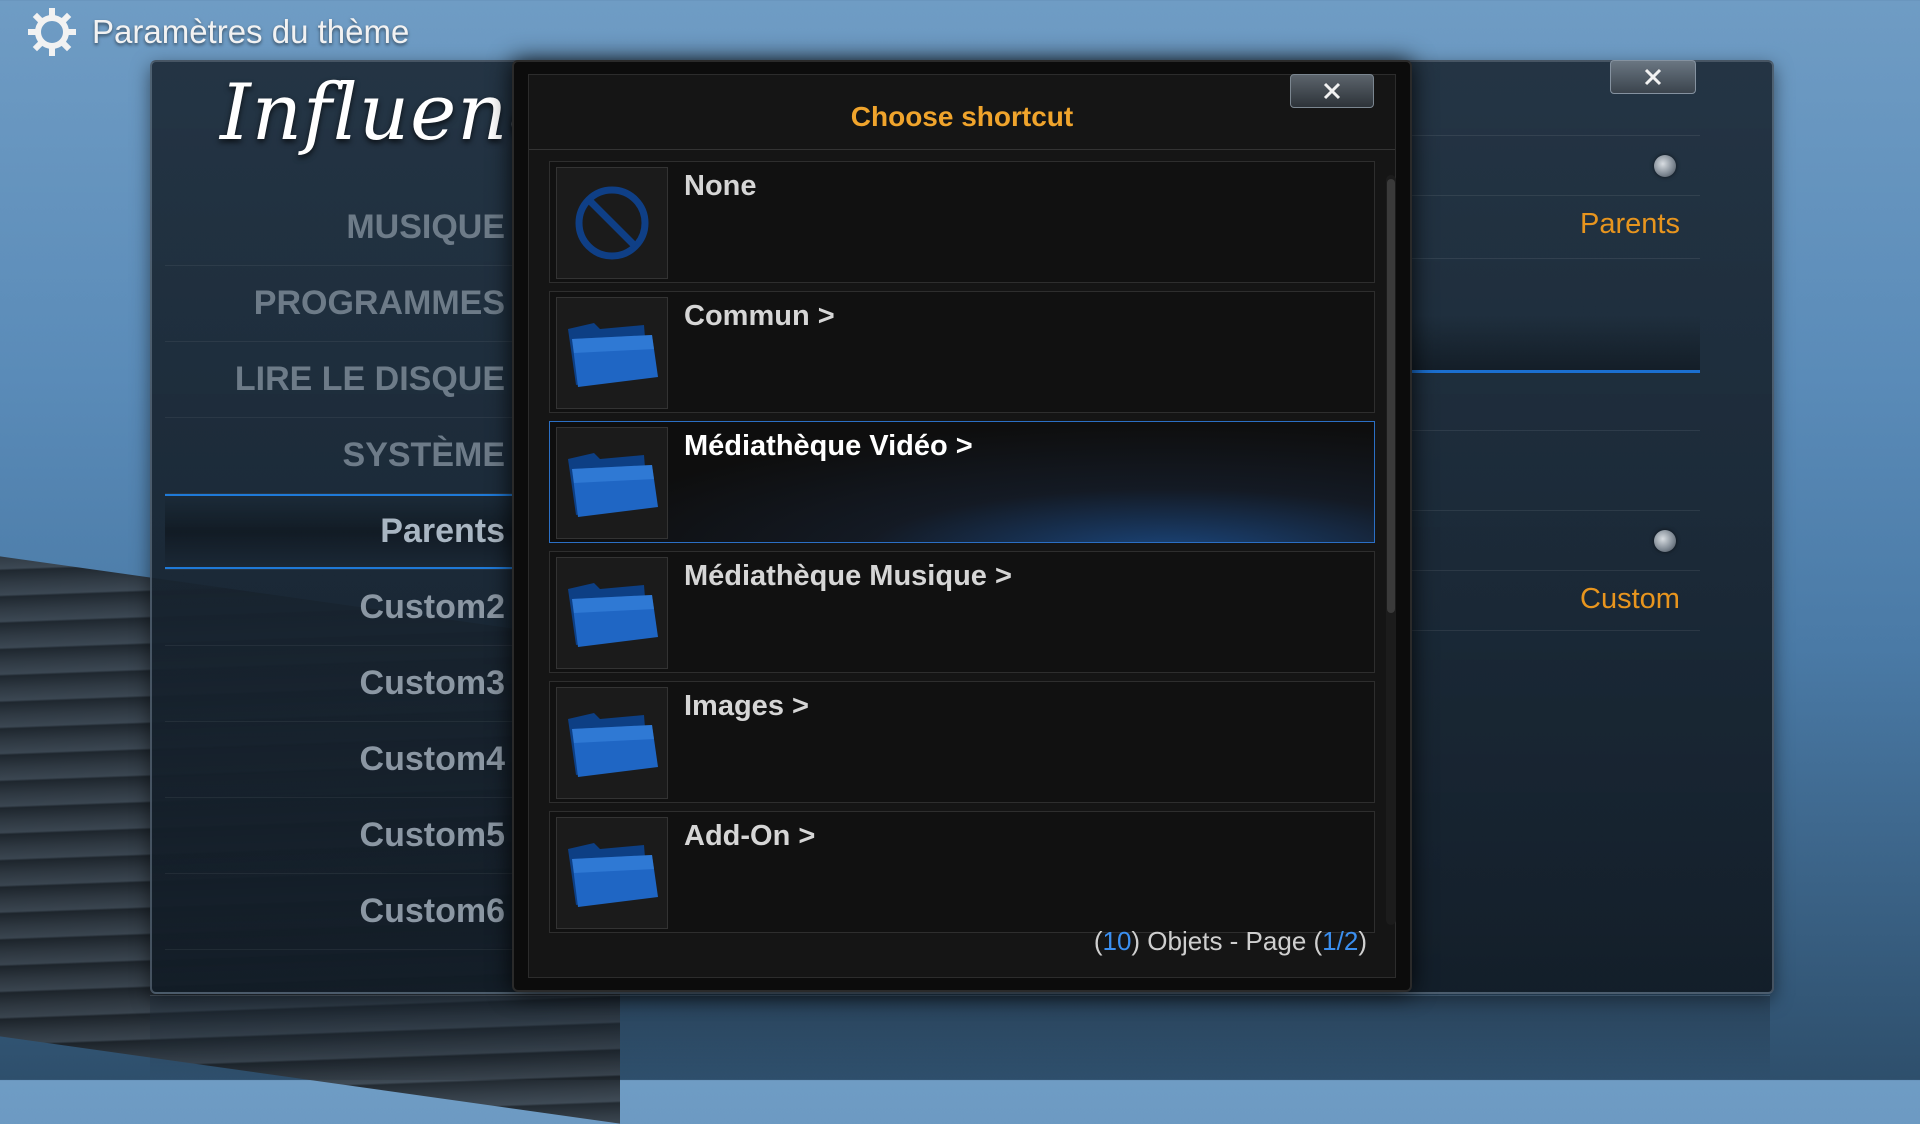  What do you see at coordinates (345, 532) in the screenshot?
I see `nav-item-parents: Parents` at bounding box center [345, 532].